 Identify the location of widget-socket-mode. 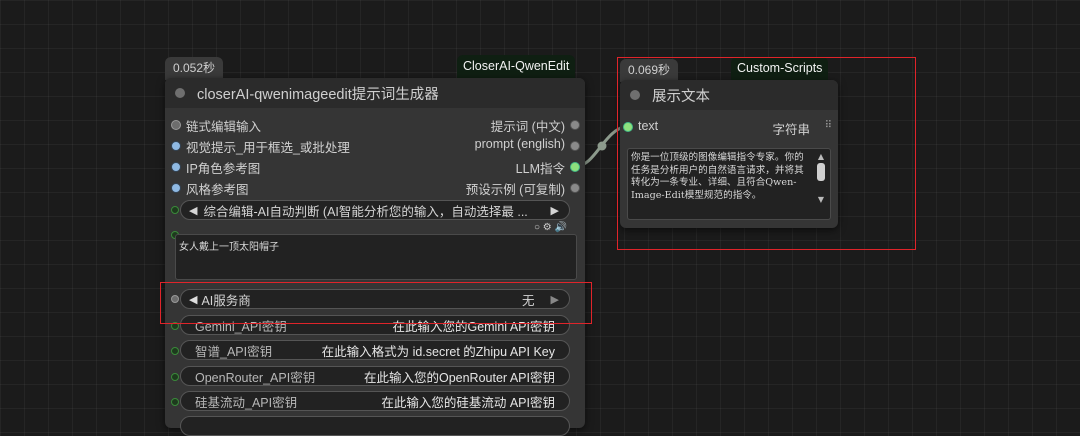
(175, 210).